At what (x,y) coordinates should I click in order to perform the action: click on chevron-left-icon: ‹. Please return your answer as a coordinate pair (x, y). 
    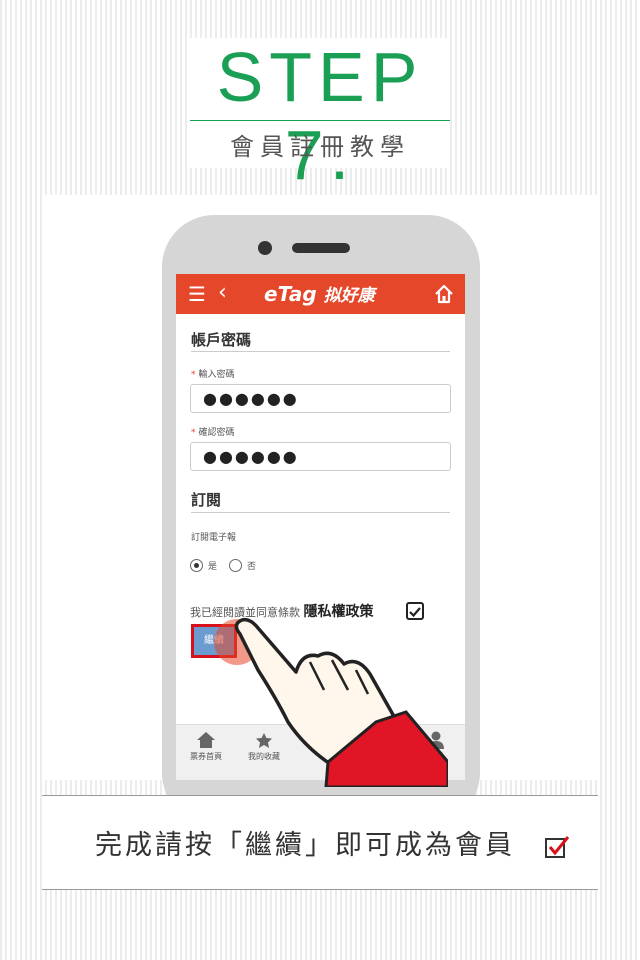
    Looking at the image, I should click on (222, 293).